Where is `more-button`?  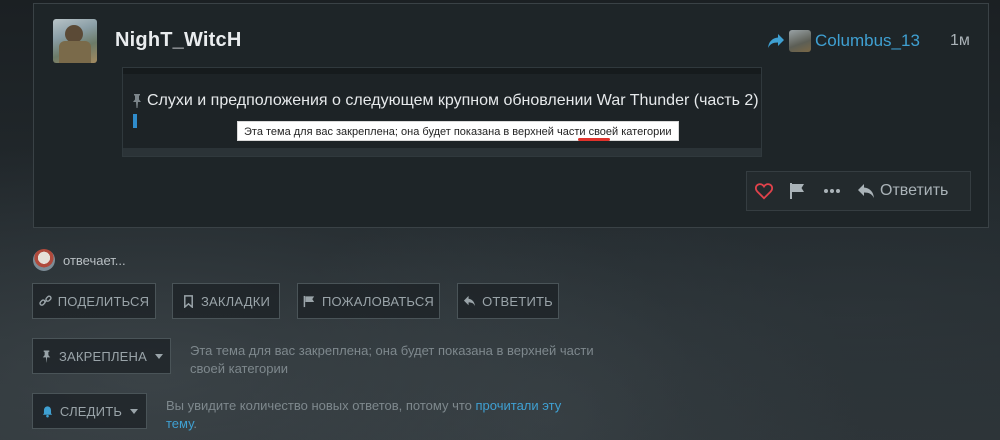 more-button is located at coordinates (832, 191).